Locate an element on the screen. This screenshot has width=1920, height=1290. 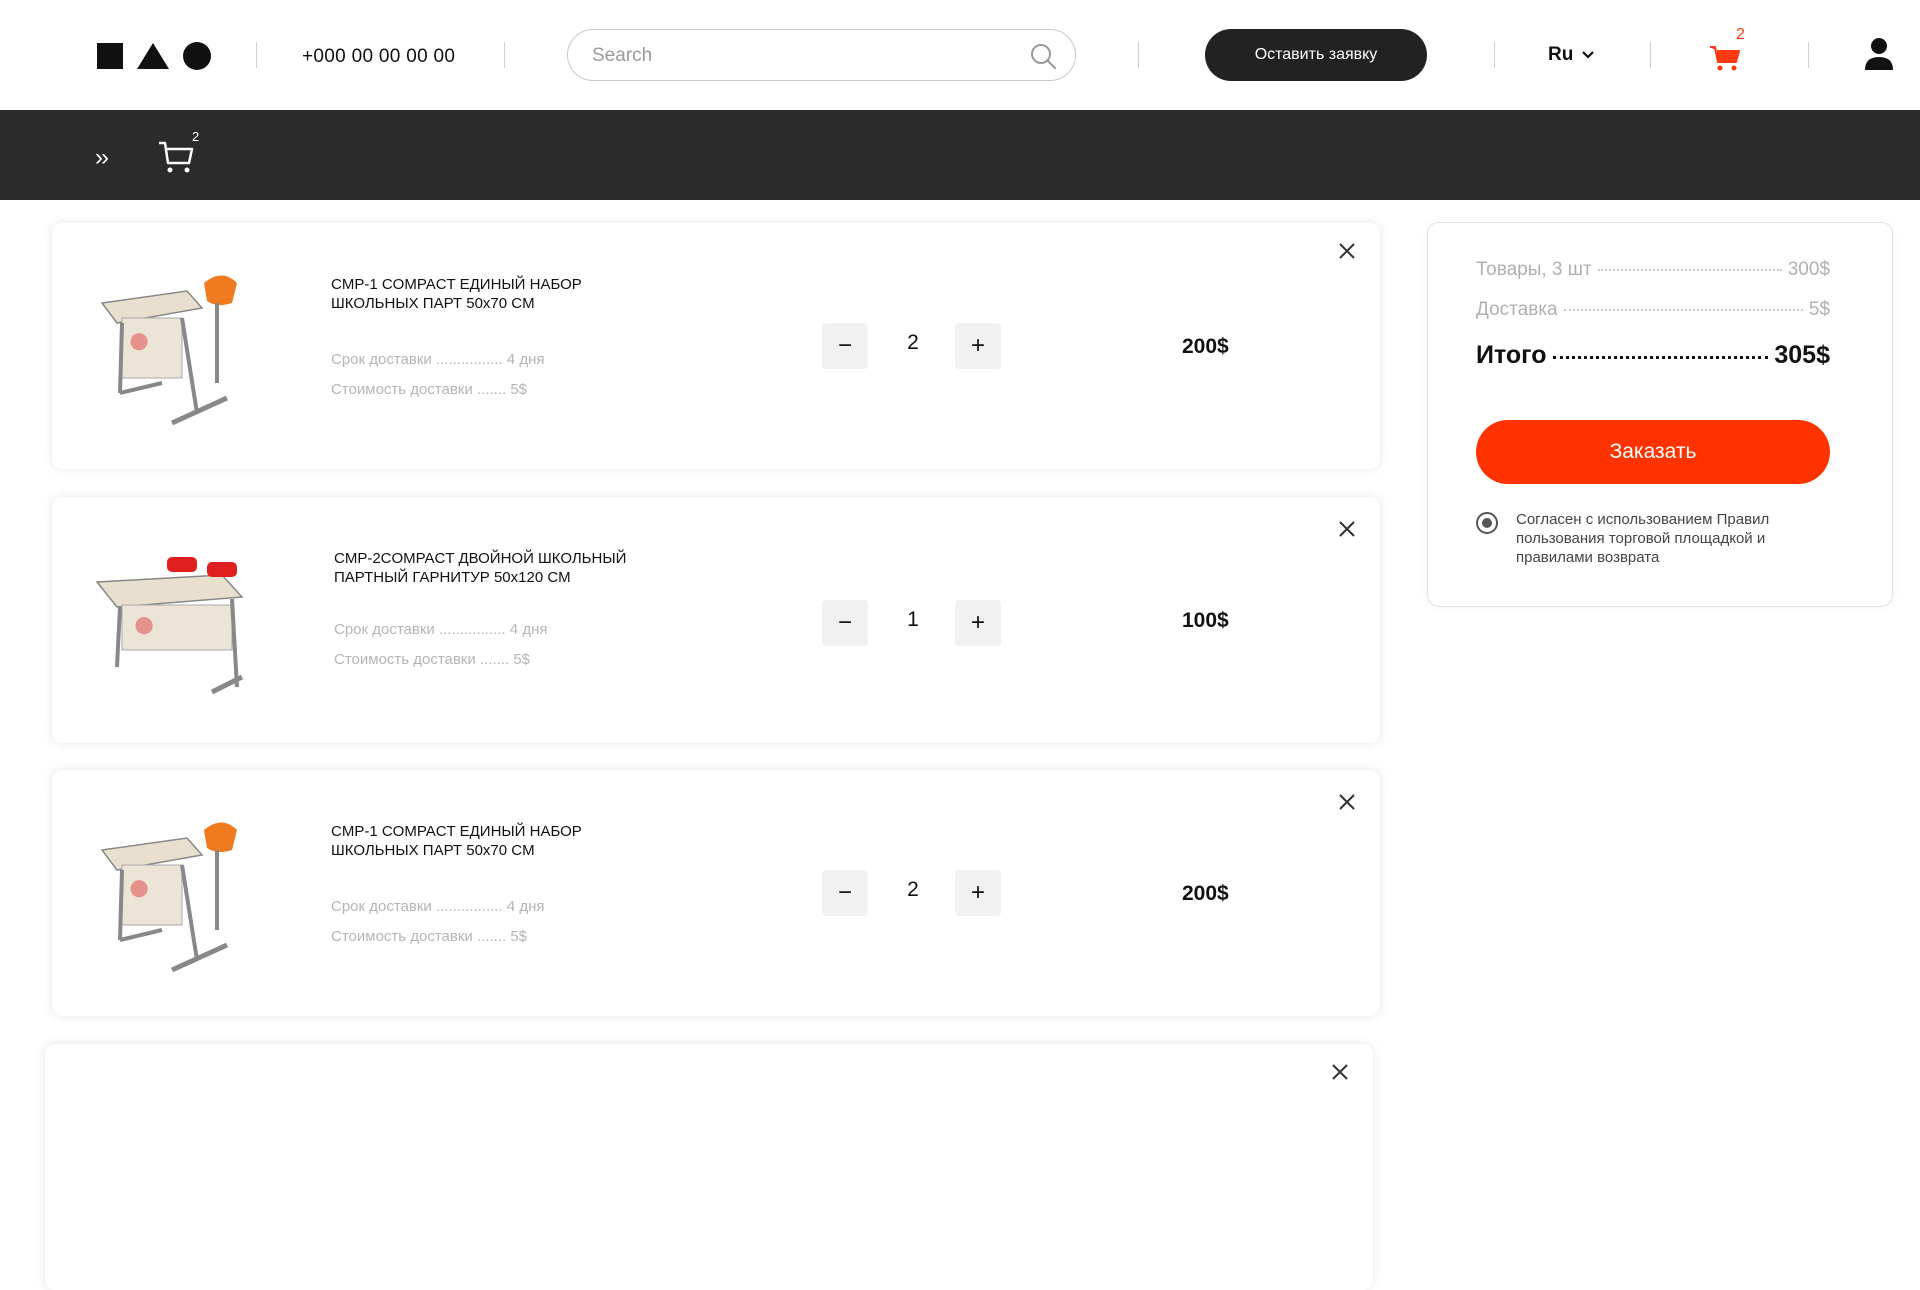
phone-number: +000 00 00 00 00 is located at coordinates (378, 57).